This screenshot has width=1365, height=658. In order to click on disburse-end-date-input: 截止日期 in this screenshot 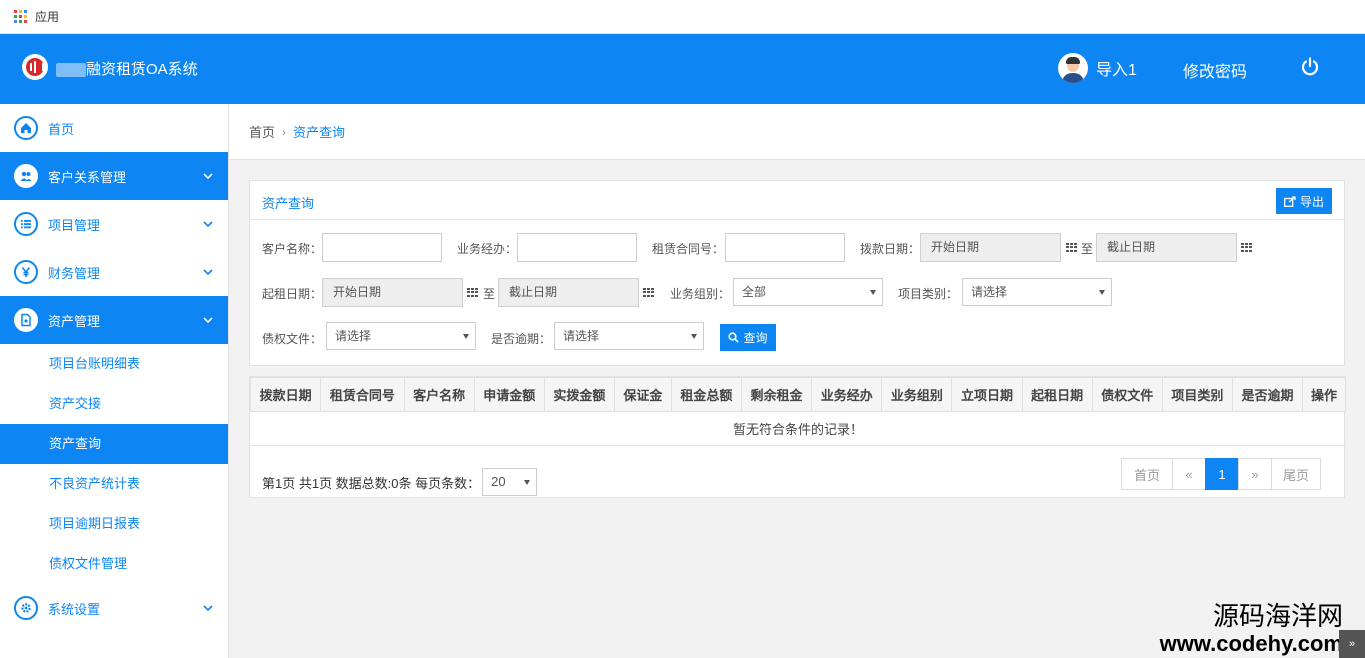, I will do `click(1166, 247)`.